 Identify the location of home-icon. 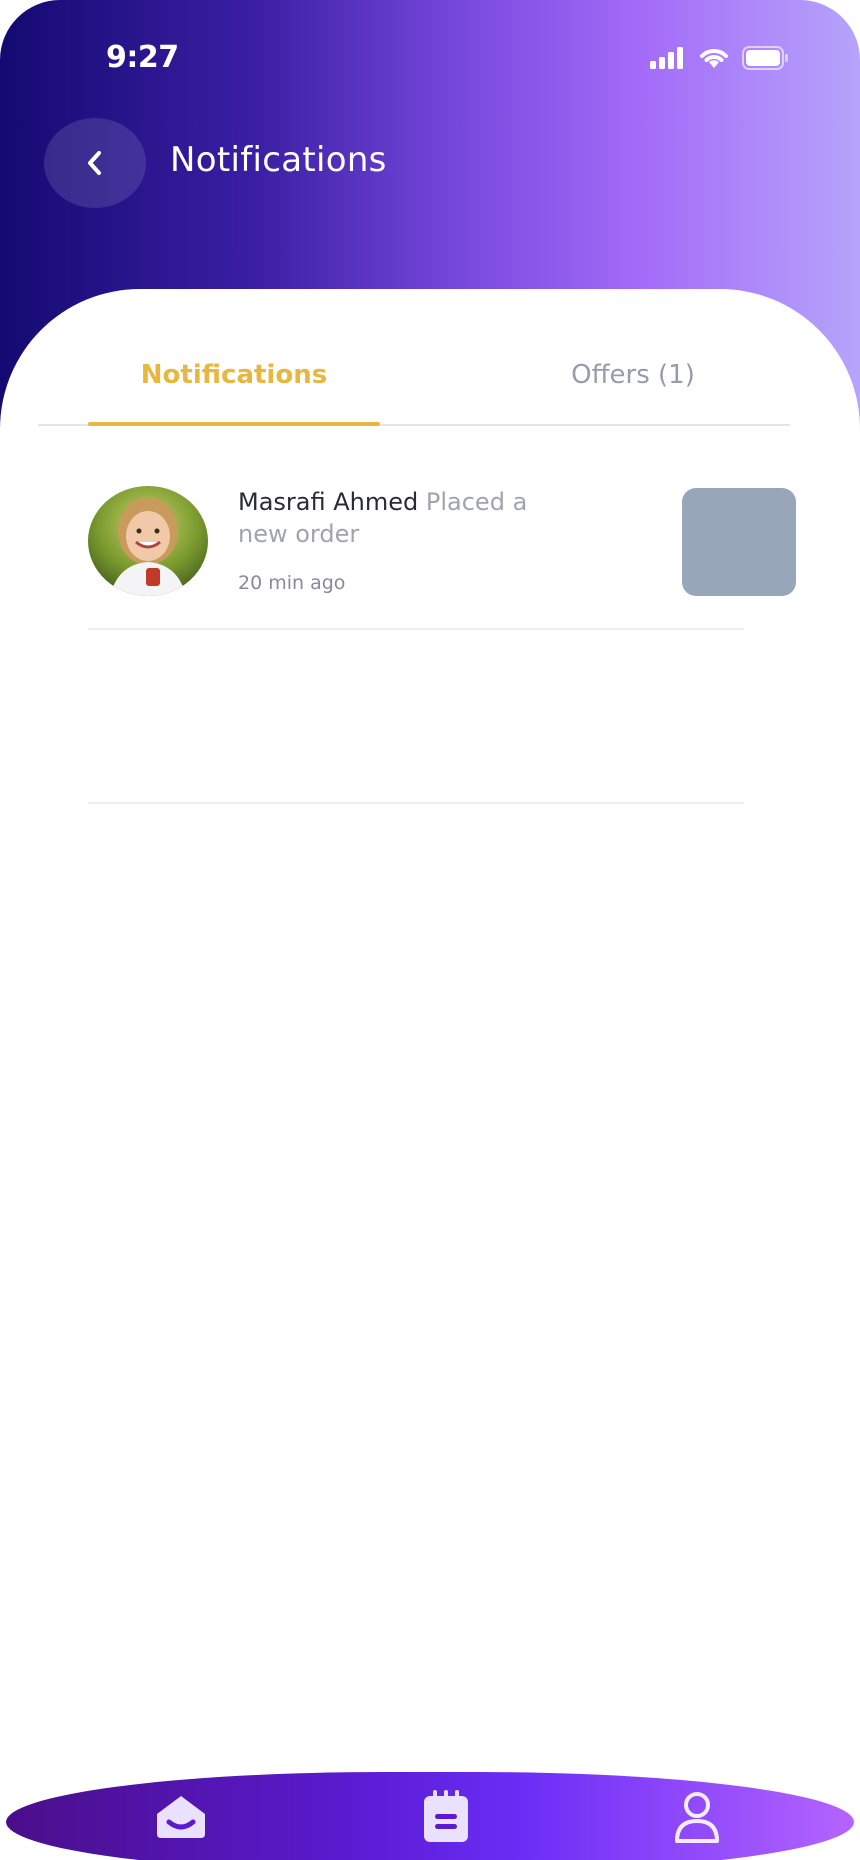
(181, 1817).